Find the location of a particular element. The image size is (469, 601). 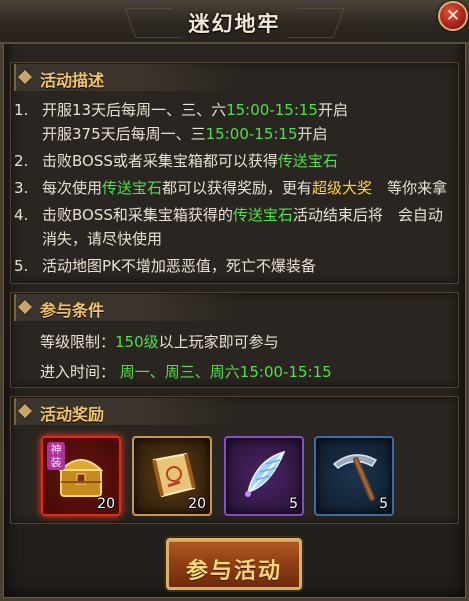

level-requirement: 等级限制：150级以上玩家即可参与 is located at coordinates (159, 342).